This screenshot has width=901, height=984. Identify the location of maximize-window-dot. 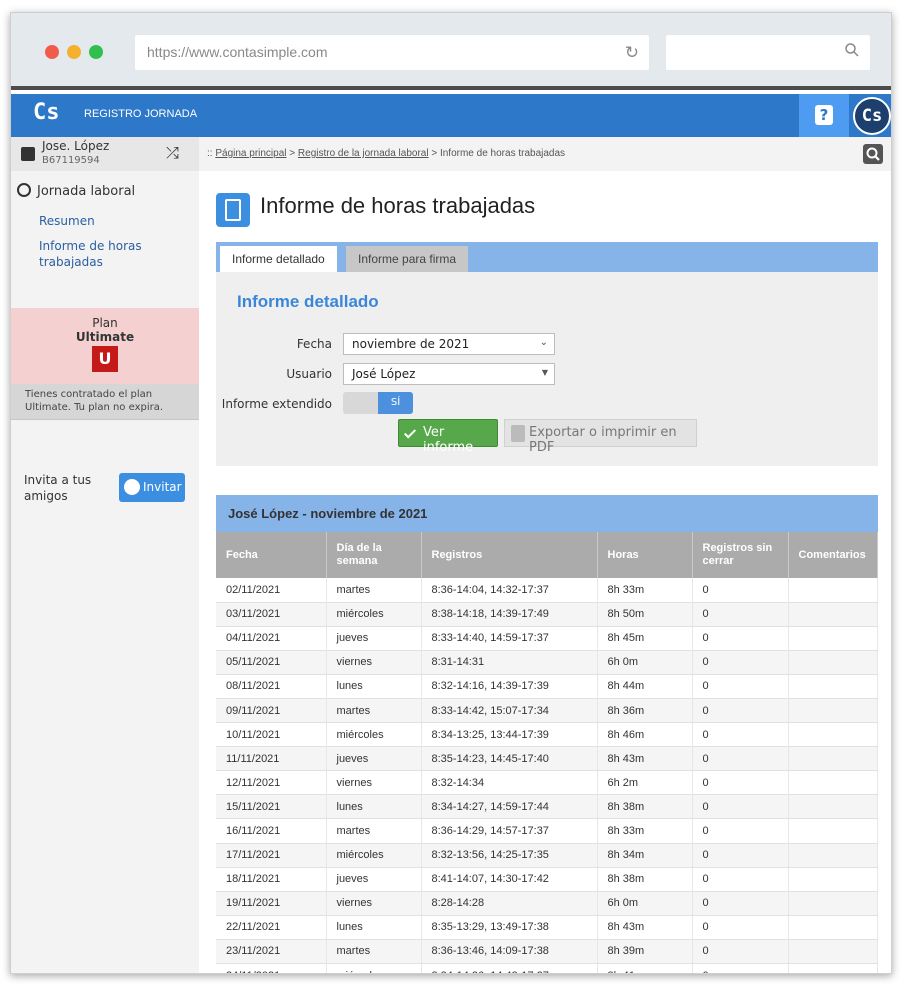
(96, 52).